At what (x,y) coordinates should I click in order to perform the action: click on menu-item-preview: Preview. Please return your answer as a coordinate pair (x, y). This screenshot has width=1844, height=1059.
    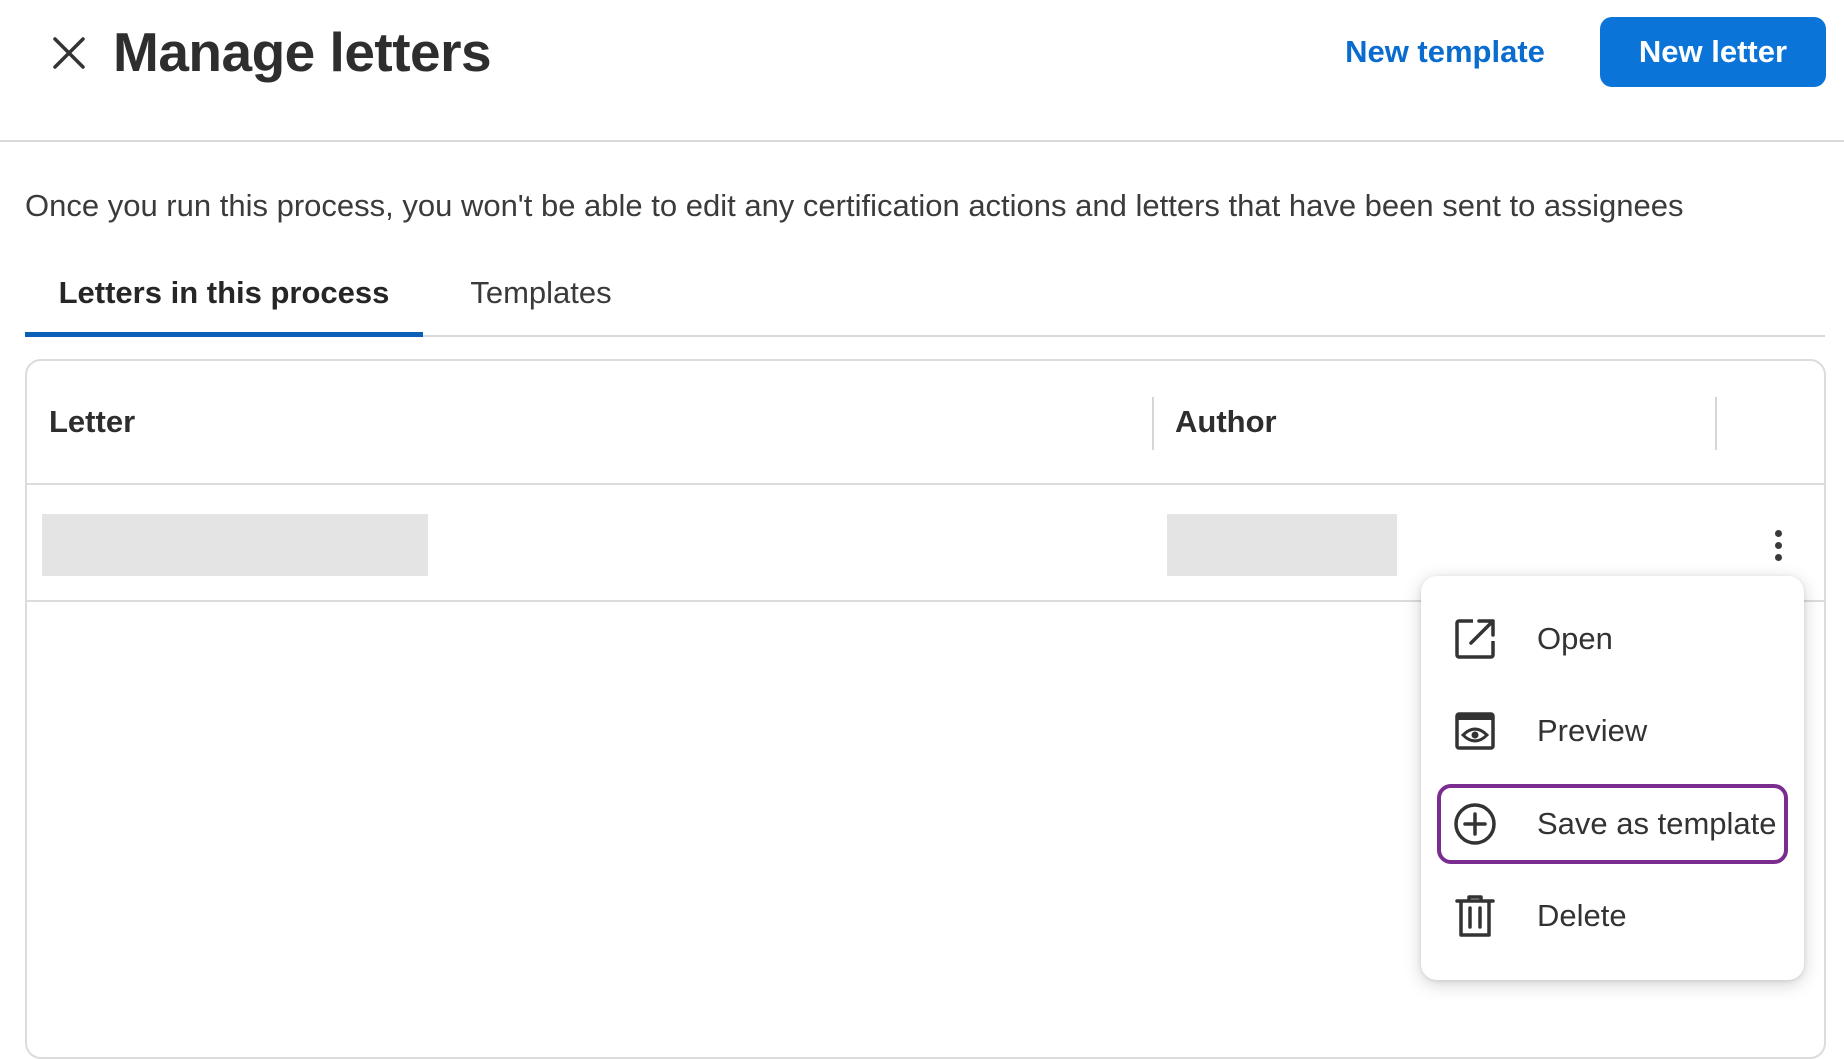
    Looking at the image, I should click on (1612, 731).